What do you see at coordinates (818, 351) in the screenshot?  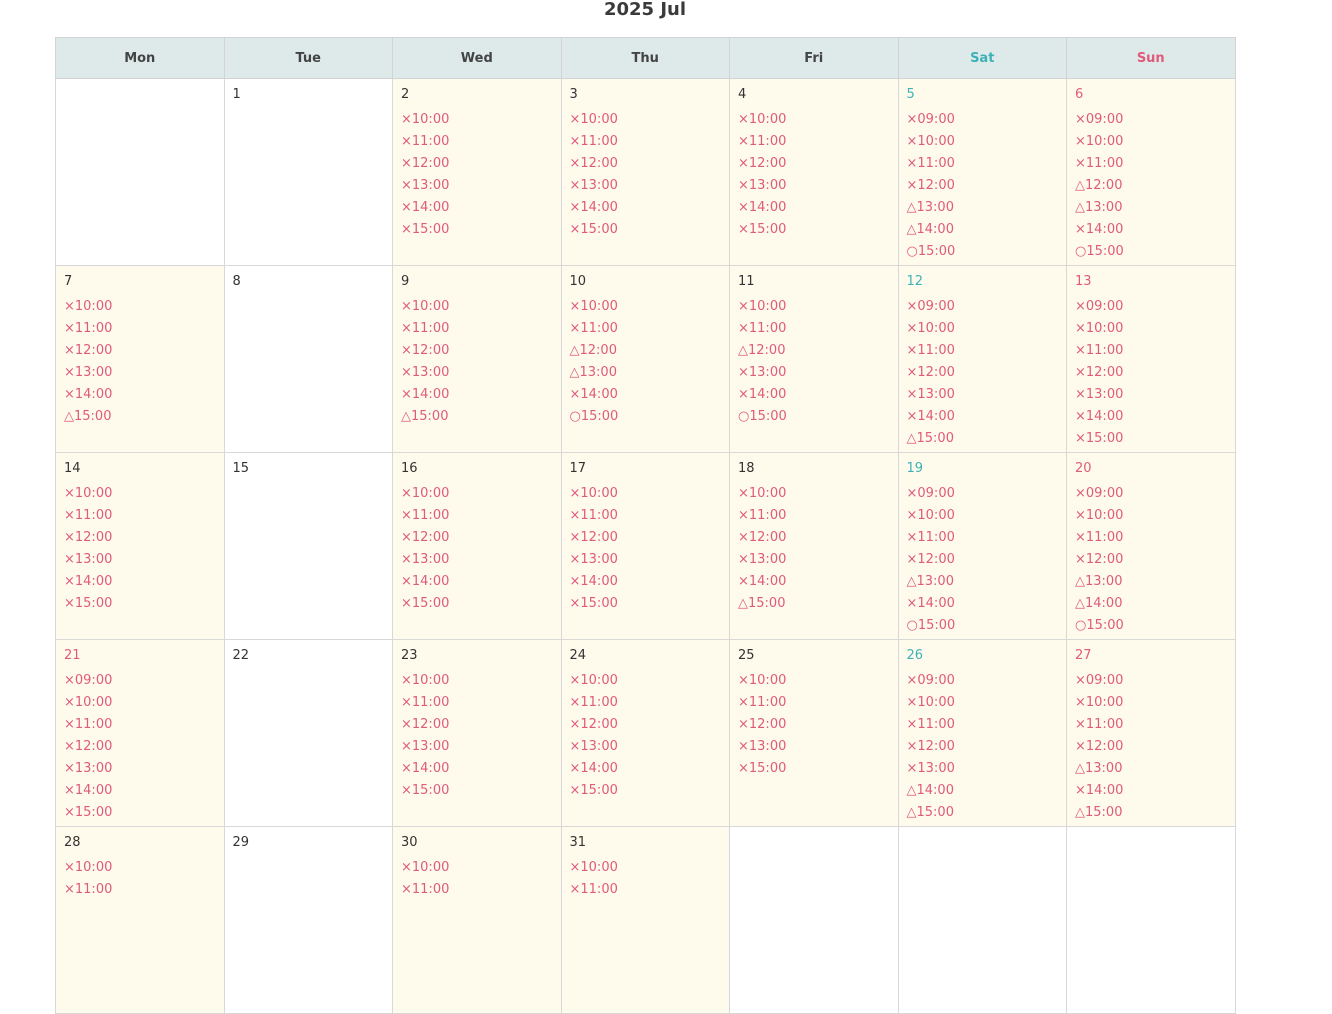 I see `time-slot: △12:00` at bounding box center [818, 351].